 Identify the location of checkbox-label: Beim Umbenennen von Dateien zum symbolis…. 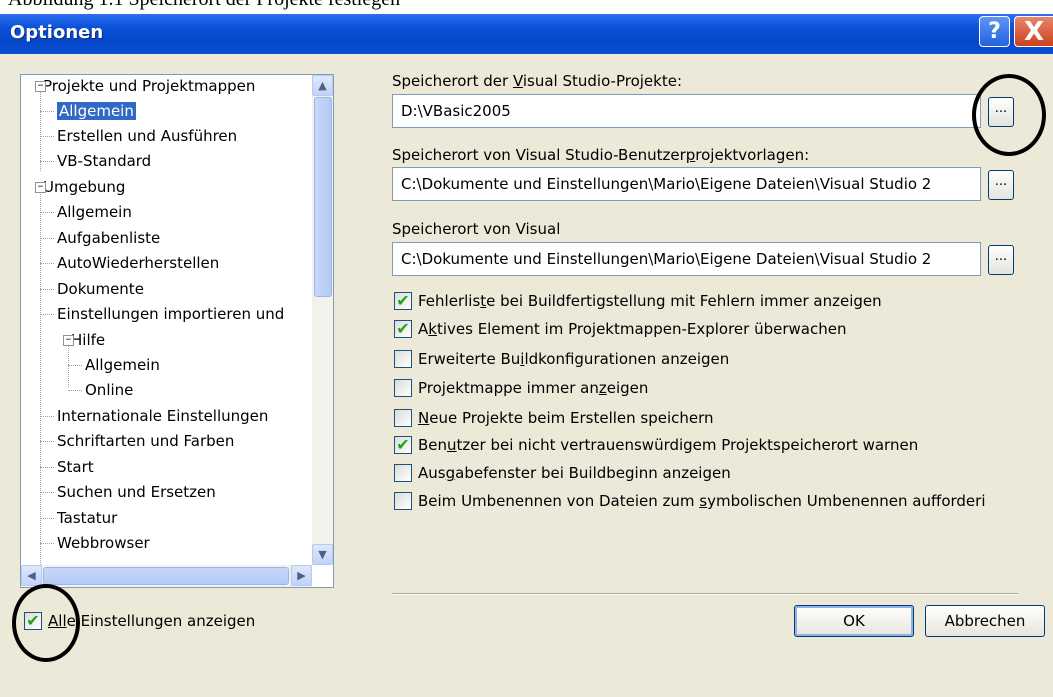
(702, 501).